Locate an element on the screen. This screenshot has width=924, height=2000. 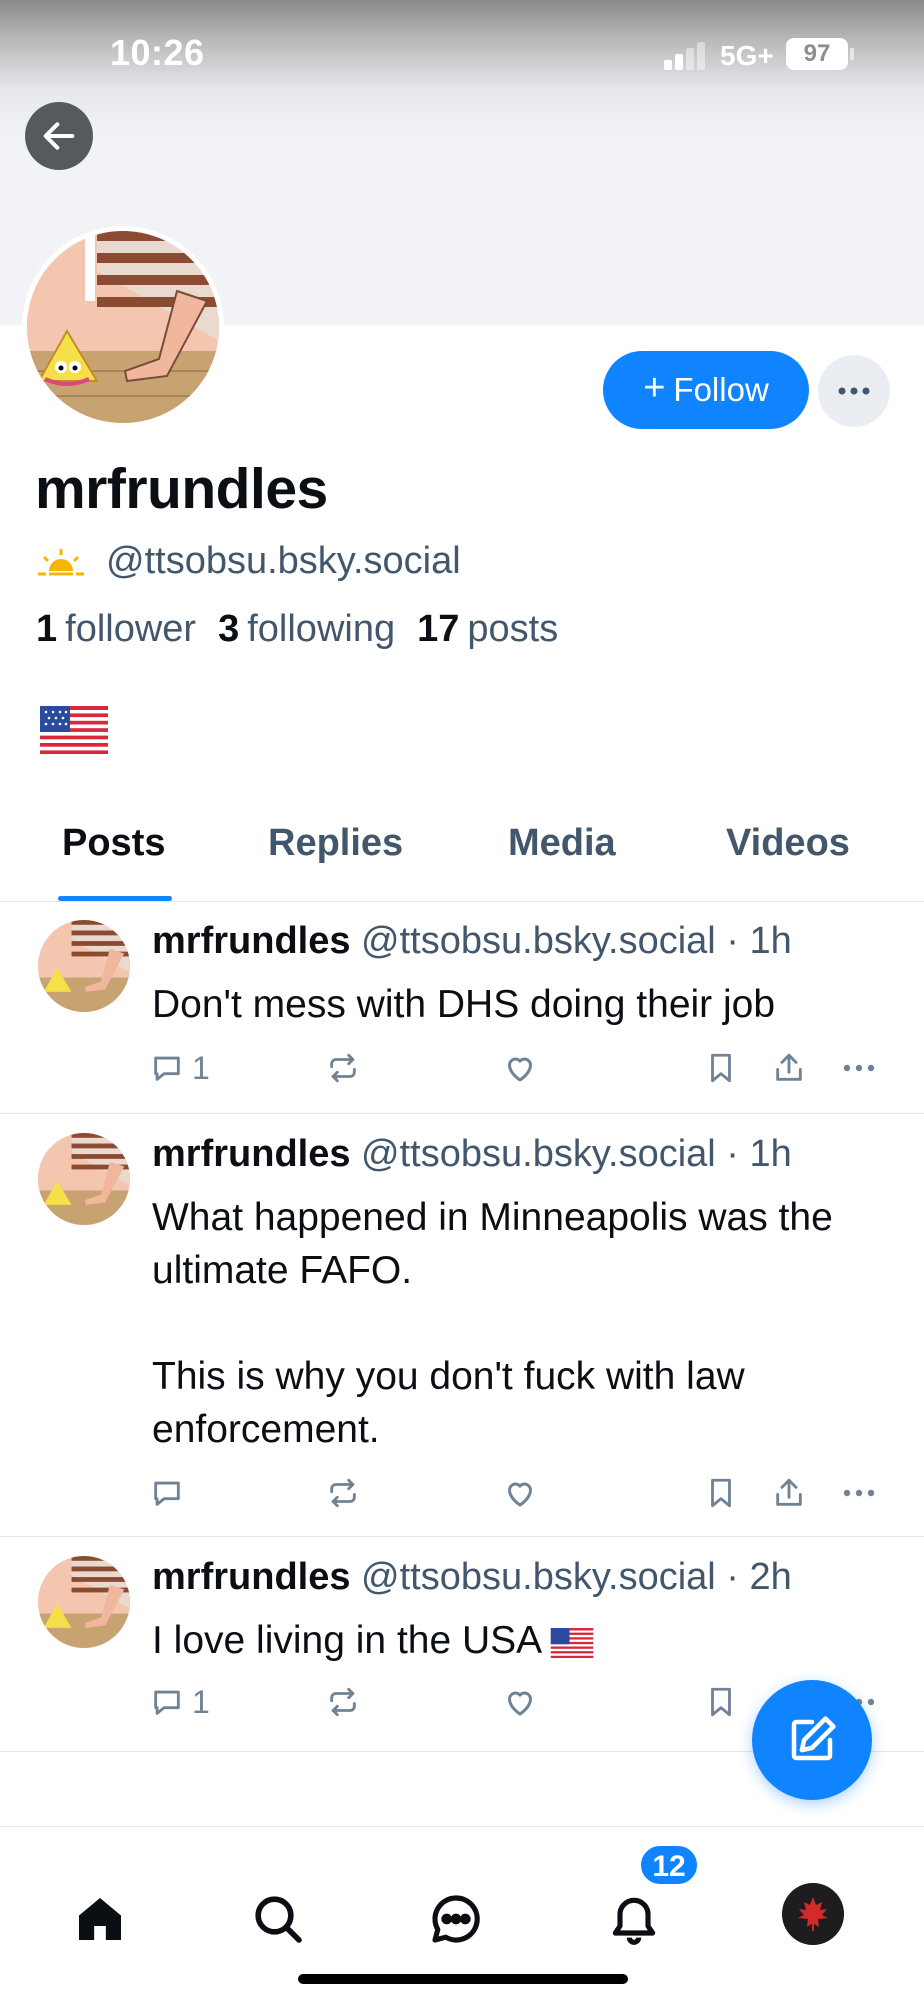
compose-button is located at coordinates (812, 1740).